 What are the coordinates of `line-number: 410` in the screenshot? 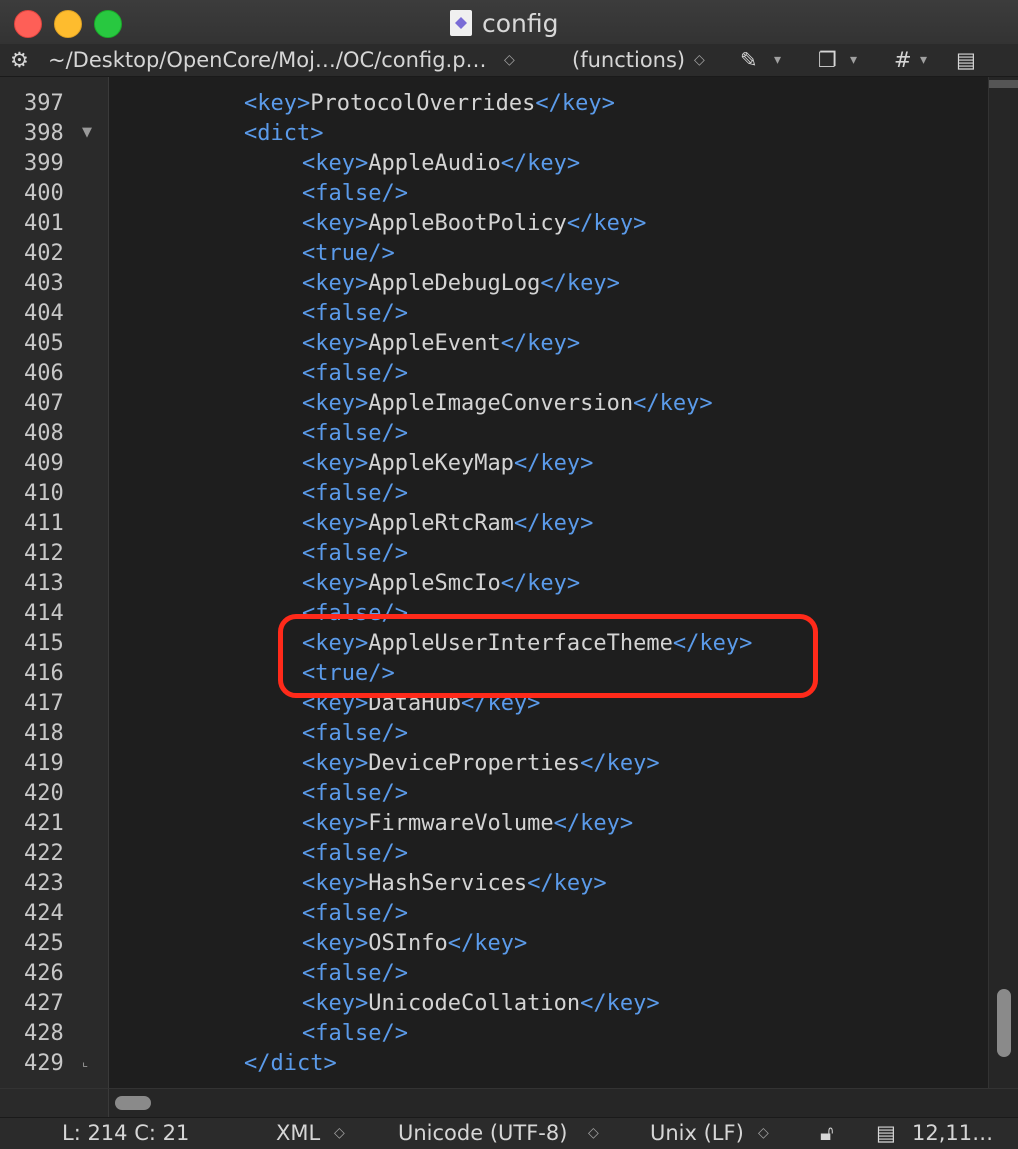 It's located at (44, 493).